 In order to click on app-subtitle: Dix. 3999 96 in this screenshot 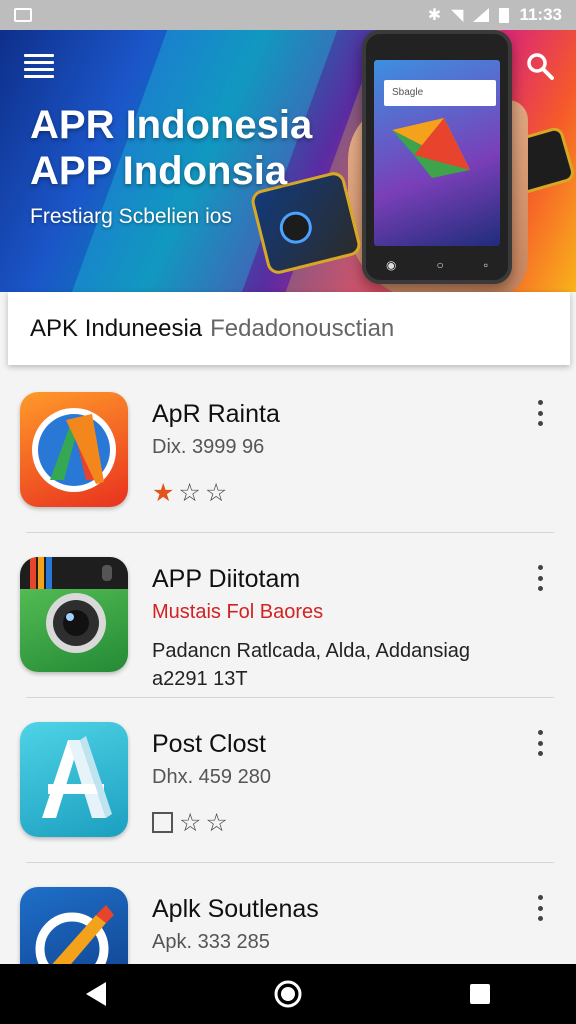, I will do `click(208, 447)`.